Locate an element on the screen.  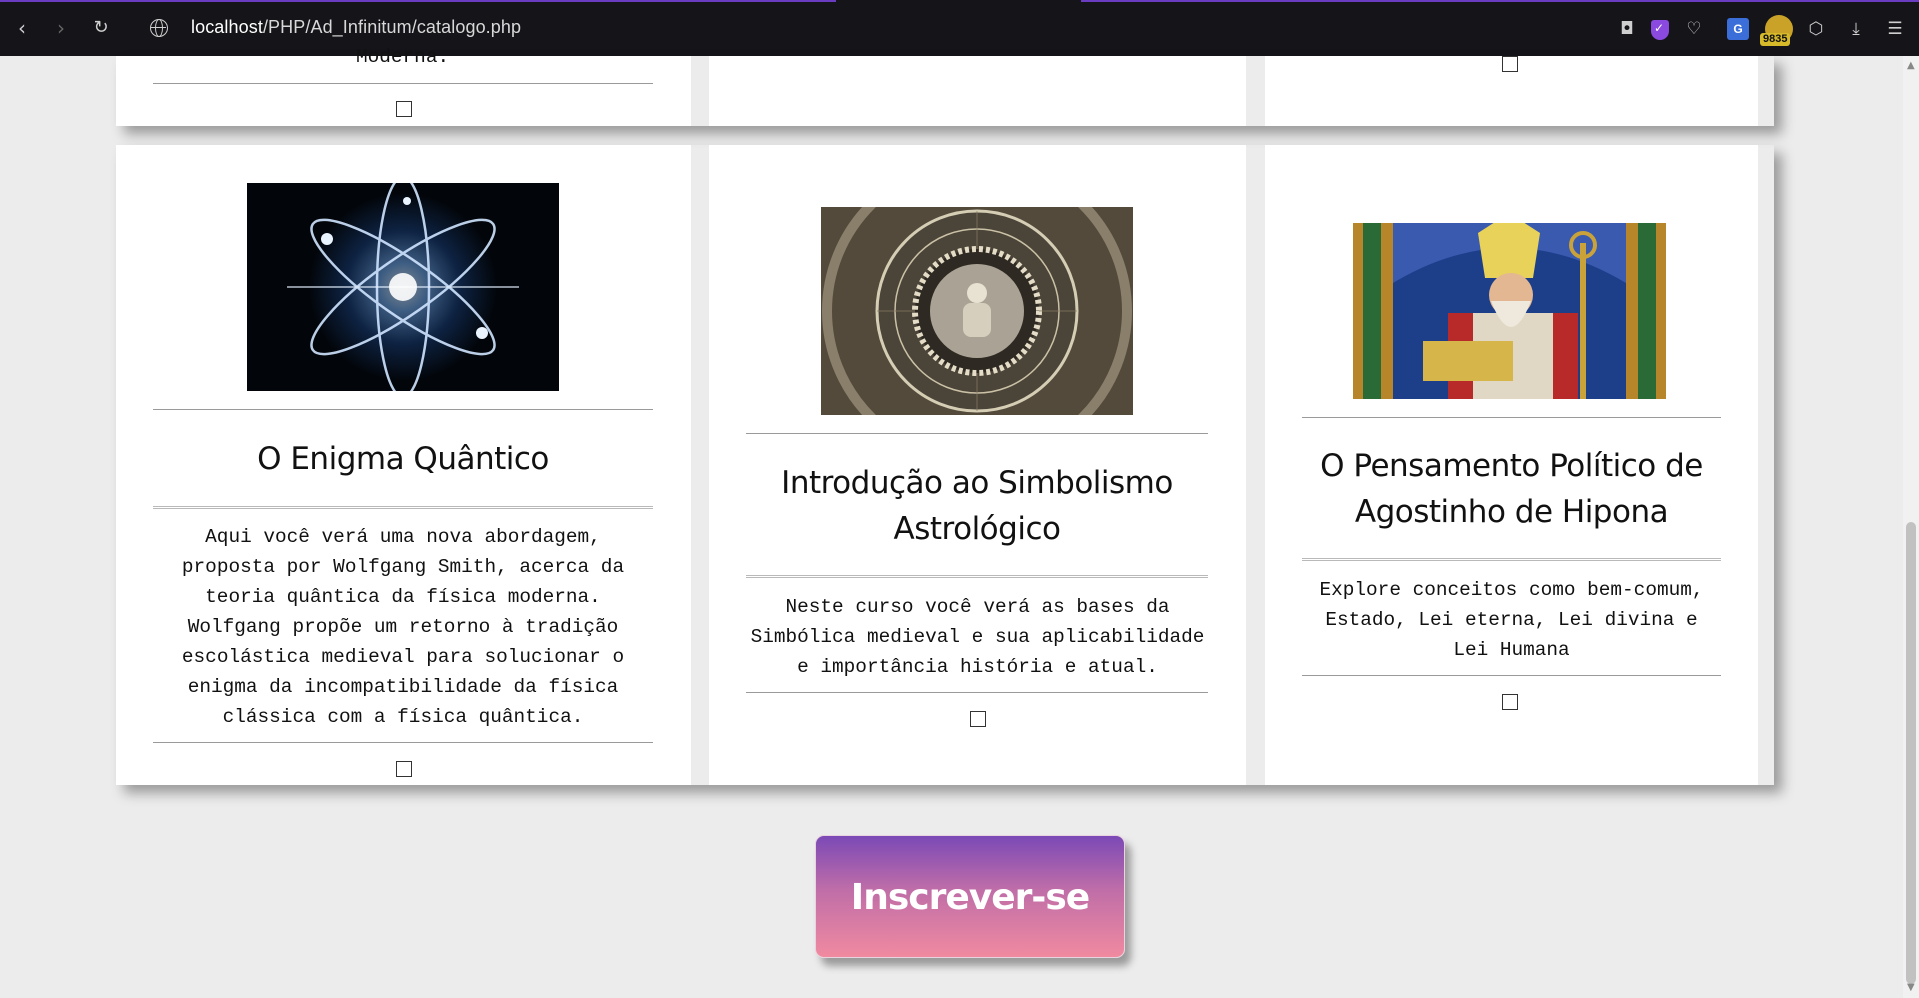
cube-icon: ⬡ is located at coordinates (1816, 29).